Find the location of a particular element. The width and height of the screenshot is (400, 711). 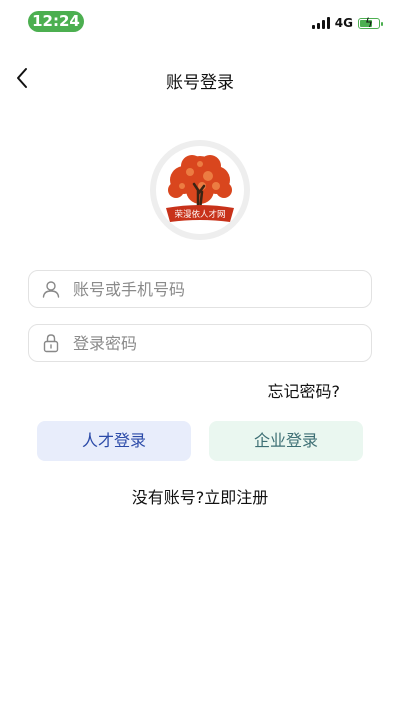

register-link: 立即注册 is located at coordinates (236, 497).